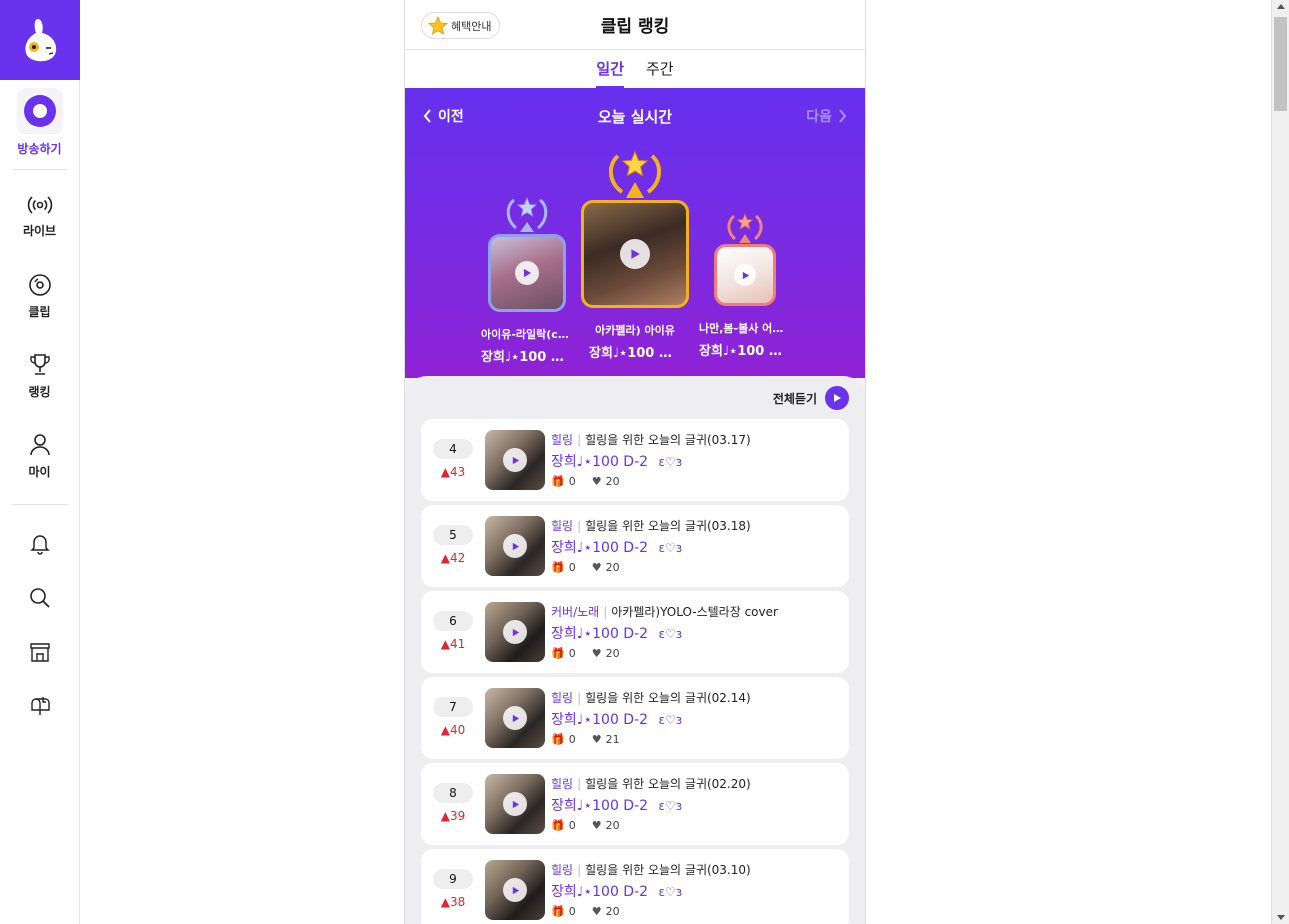 The height and width of the screenshot is (924, 1289). I want to click on scroll-up-arrow-icon, so click(1281, 6).